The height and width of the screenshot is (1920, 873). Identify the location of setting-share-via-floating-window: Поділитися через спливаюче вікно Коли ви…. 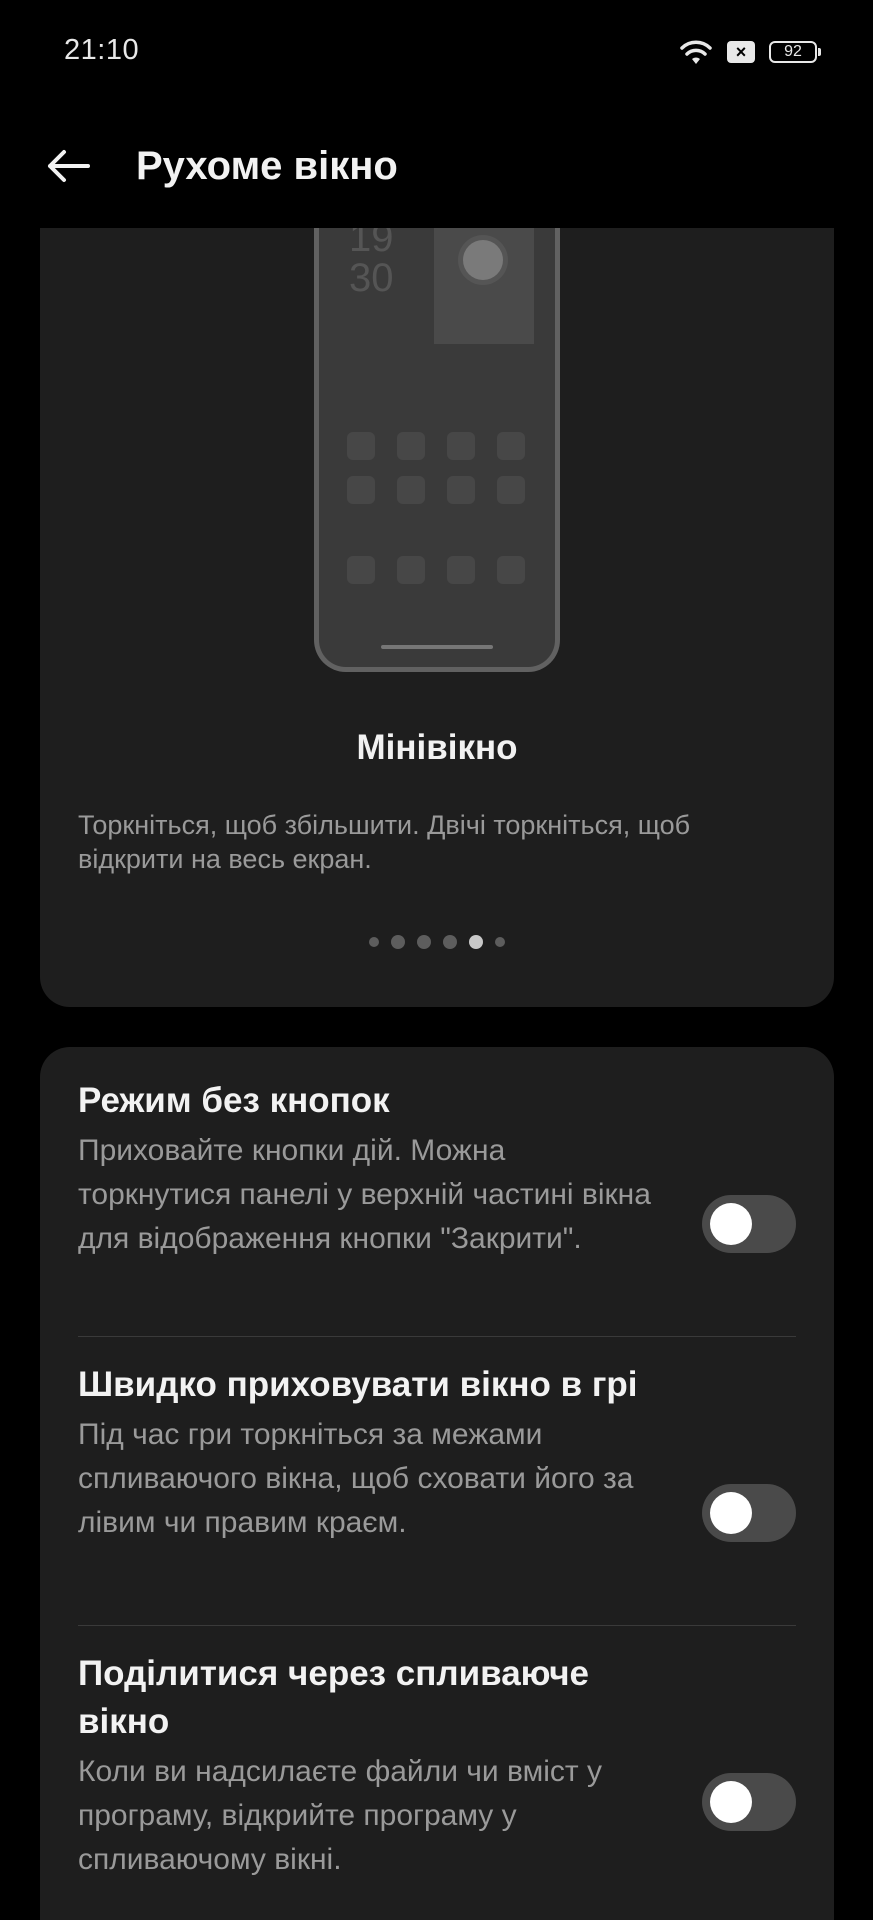
(437, 1766).